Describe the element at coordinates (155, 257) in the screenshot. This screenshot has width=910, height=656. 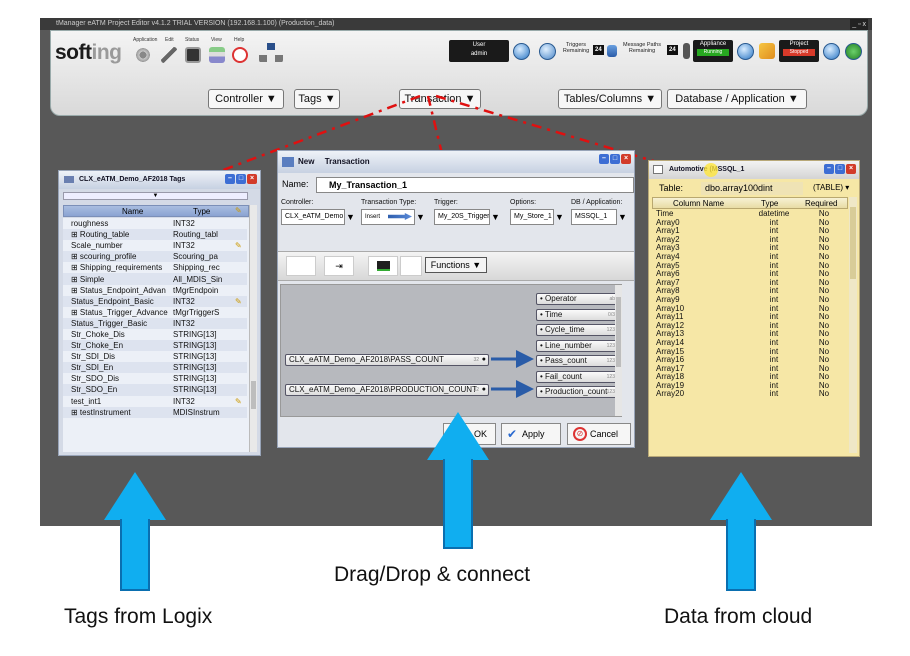
I see `tag-row: ⊞ scouring_profile Scouring_pa` at that location.